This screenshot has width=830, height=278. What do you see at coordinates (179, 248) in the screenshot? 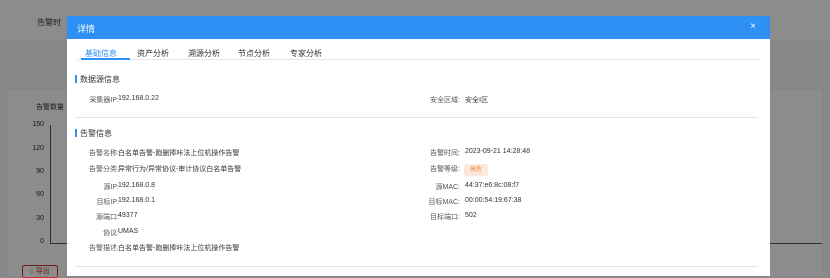
I see `alarm-desc-value: 白名单告警-跑删捧咔法上位机操作告警` at bounding box center [179, 248].